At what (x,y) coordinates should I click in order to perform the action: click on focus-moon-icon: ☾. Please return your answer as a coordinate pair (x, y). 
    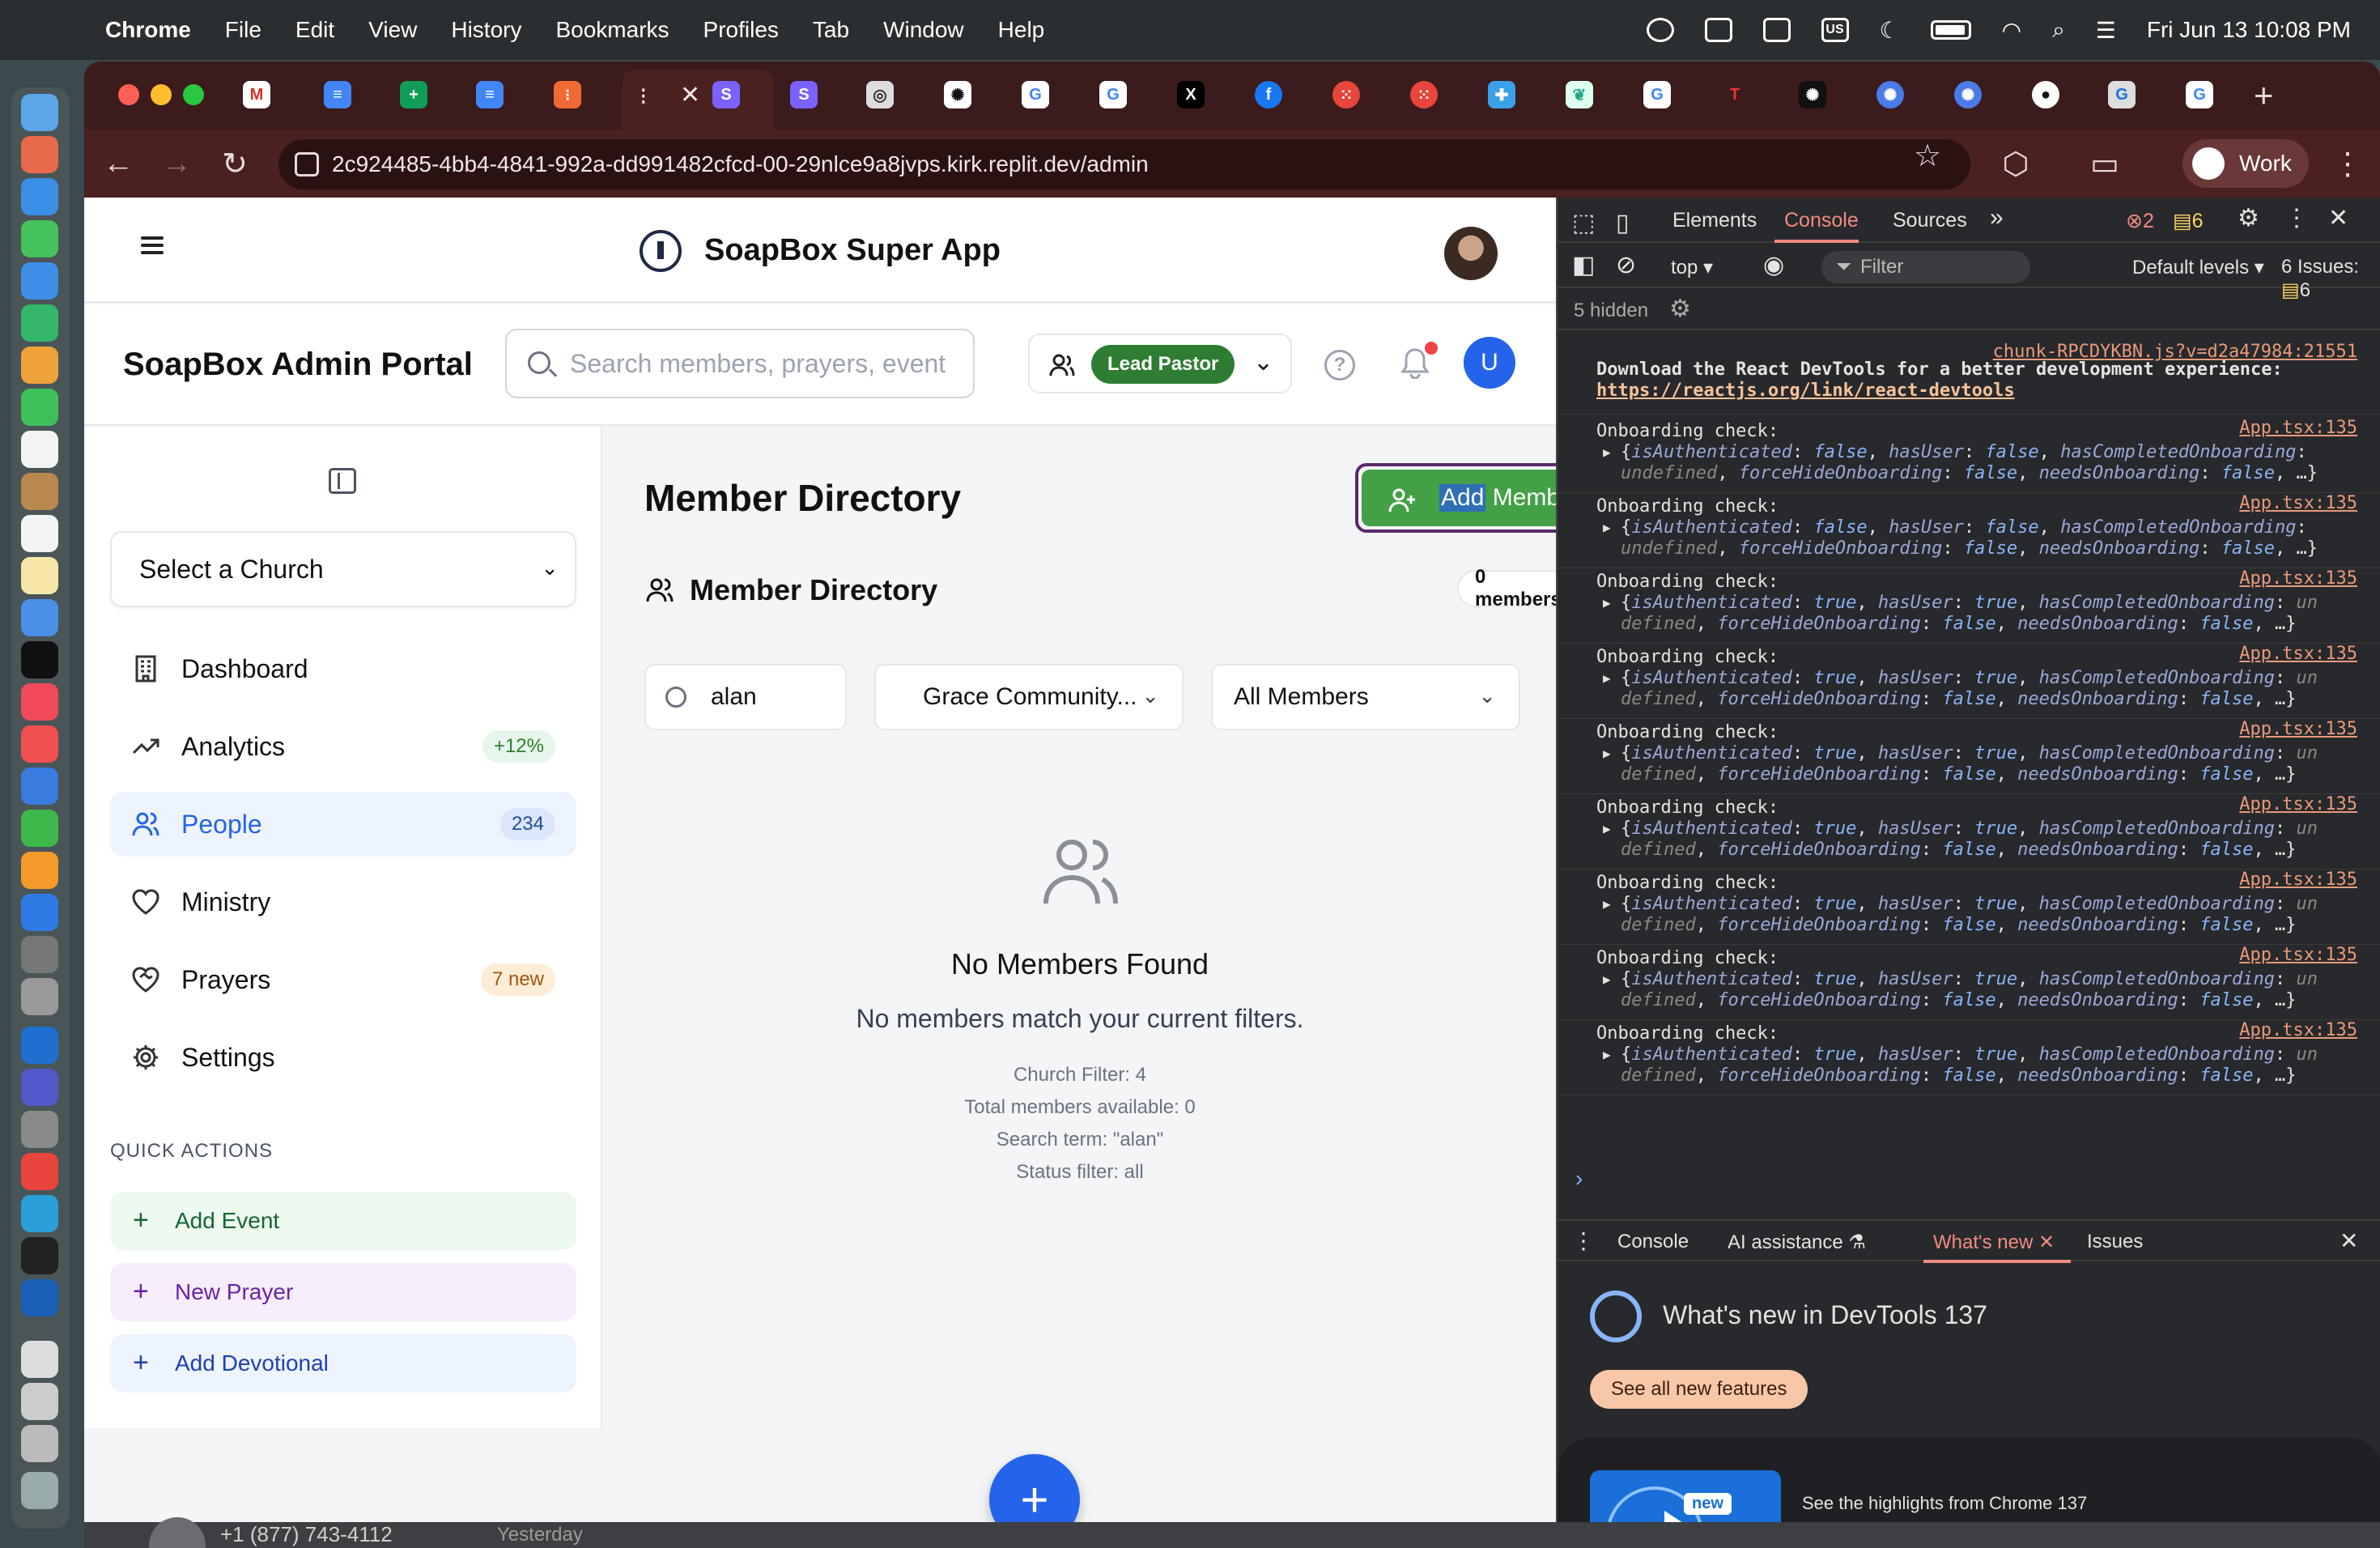
    Looking at the image, I should click on (1890, 31).